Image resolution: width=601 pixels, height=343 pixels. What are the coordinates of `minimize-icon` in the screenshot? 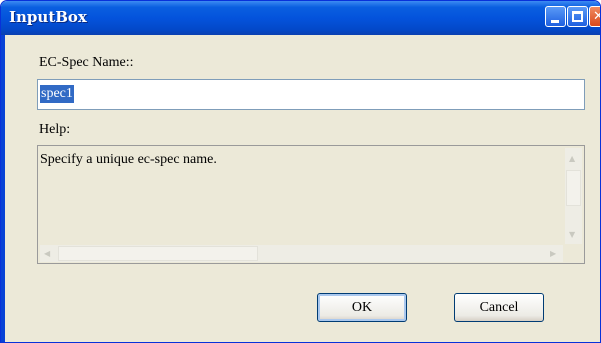 It's located at (555, 21).